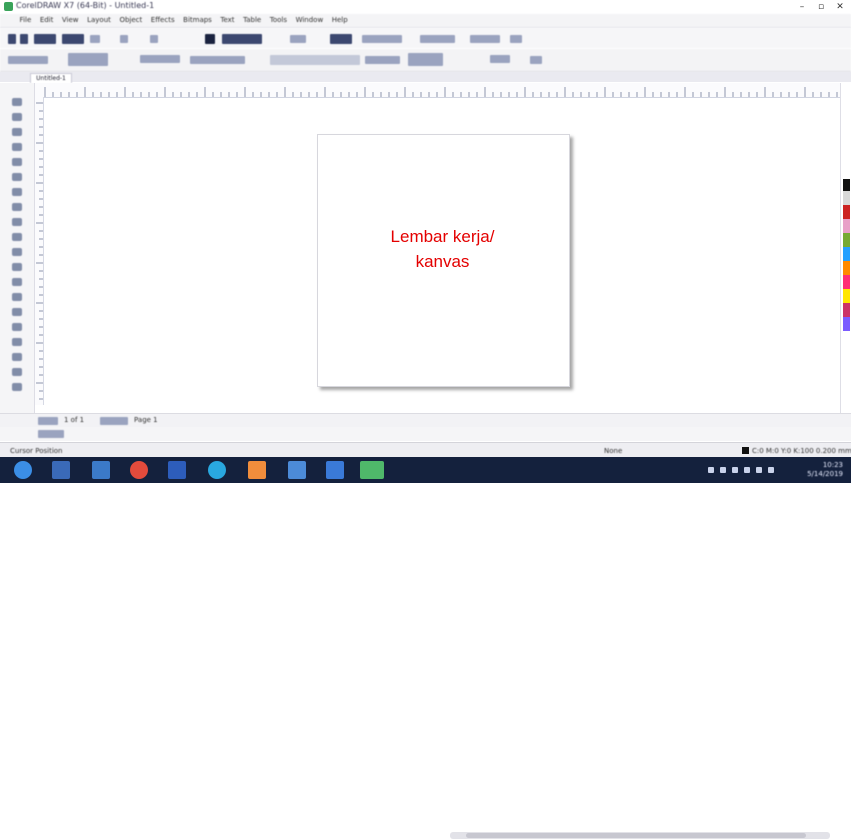 The image size is (851, 839). I want to click on zoom-level, so click(298, 39).